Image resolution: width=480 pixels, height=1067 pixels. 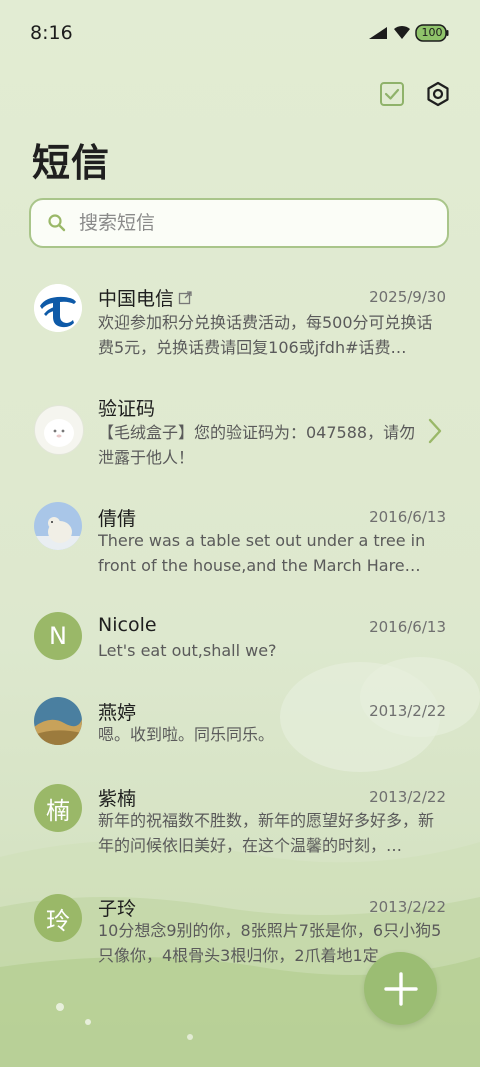 What do you see at coordinates (240, 33) in the screenshot?
I see `status-bar: 8:16 100` at bounding box center [240, 33].